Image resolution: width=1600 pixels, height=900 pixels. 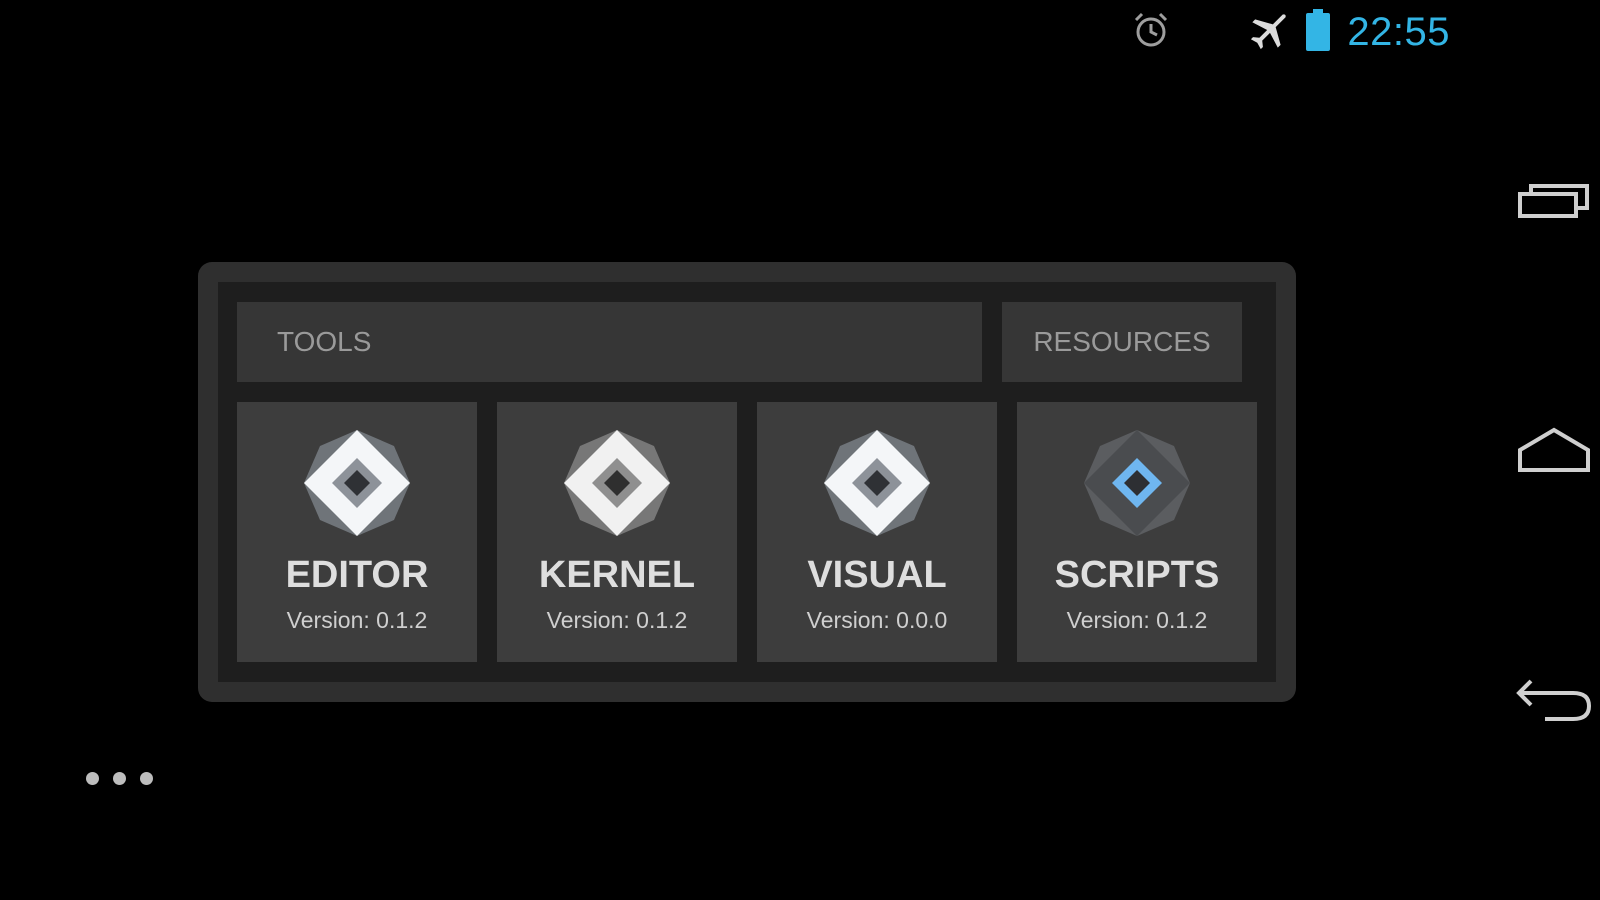 I want to click on home-button, so click(x=1554, y=450).